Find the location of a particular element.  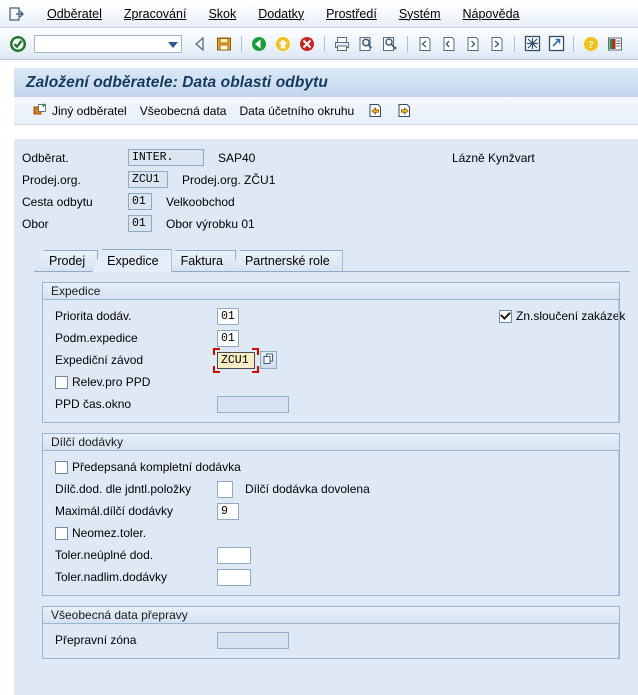

header-row-division: Obor 01 Obor výrobku 01 is located at coordinates (330, 223).